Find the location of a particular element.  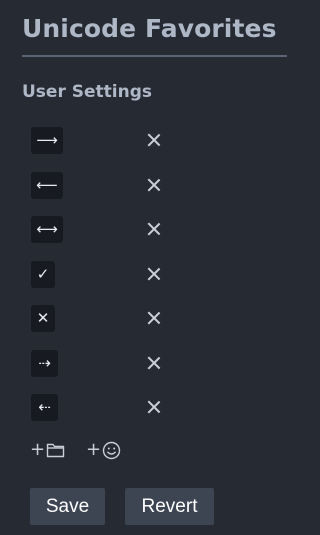

revert-button: Revert is located at coordinates (169, 506).